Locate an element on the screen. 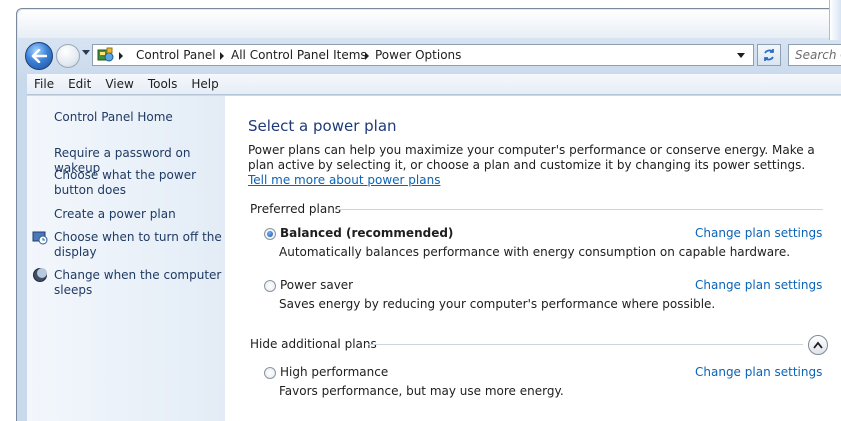  menu-bar: File Edit View Tools Help is located at coordinates (434, 84).